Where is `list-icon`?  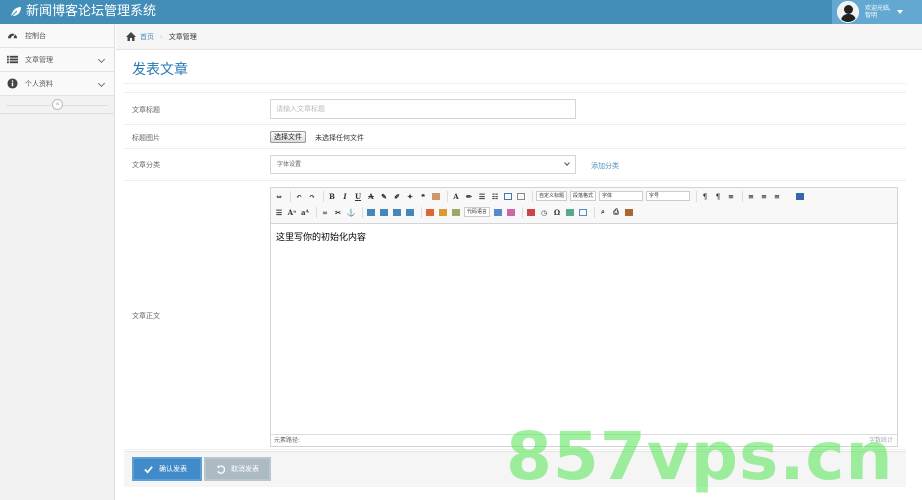
list-icon is located at coordinates (12, 59).